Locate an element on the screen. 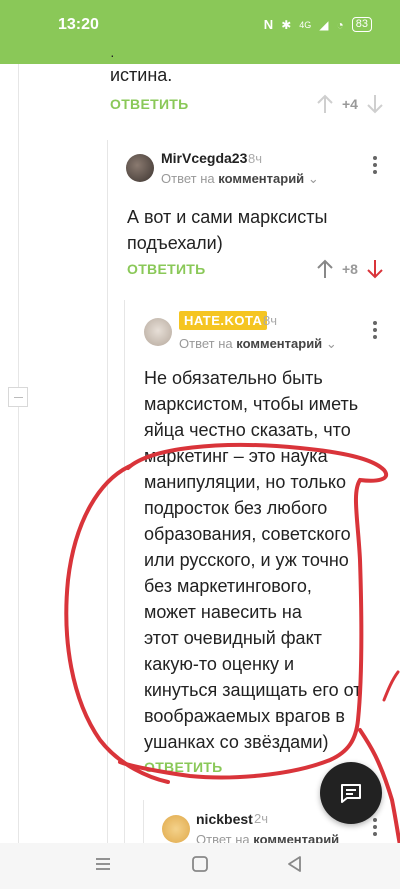 The height and width of the screenshot is (889, 400). comment-text-line: может навесить на is located at coordinates (223, 612).